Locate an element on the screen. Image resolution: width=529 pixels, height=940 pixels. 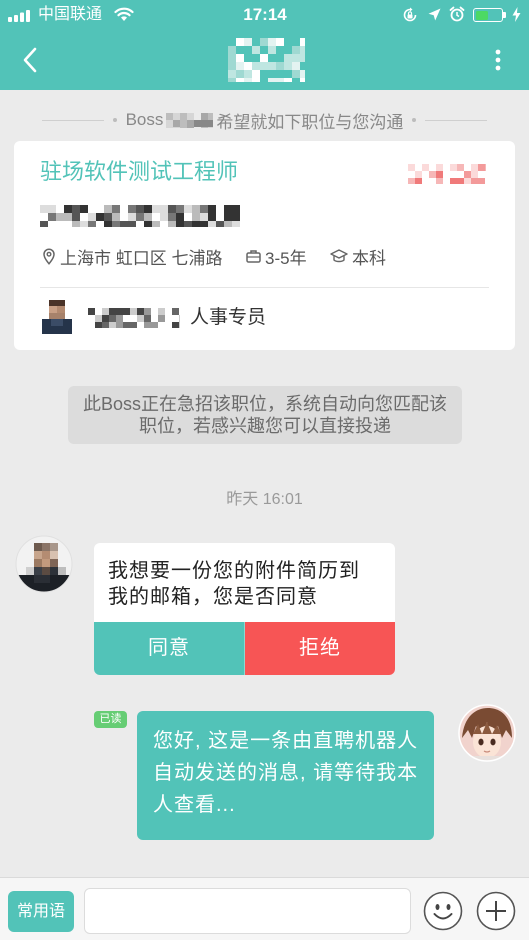
intro-prefix: Boss is located at coordinates (144, 119).